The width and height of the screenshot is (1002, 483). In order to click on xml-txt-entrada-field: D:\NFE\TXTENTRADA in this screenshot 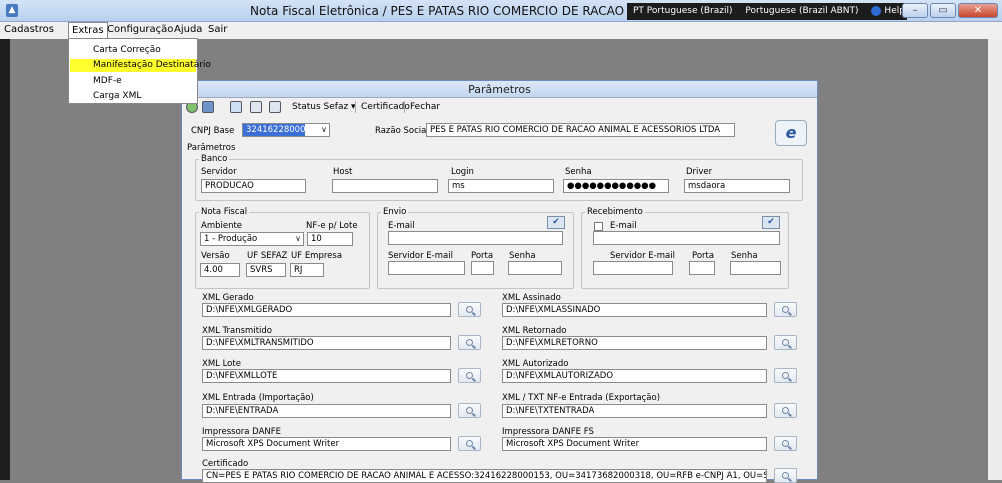, I will do `click(634, 411)`.